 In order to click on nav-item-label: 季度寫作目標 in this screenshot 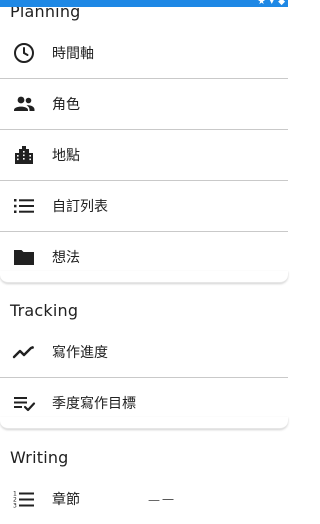, I will do `click(94, 404)`.